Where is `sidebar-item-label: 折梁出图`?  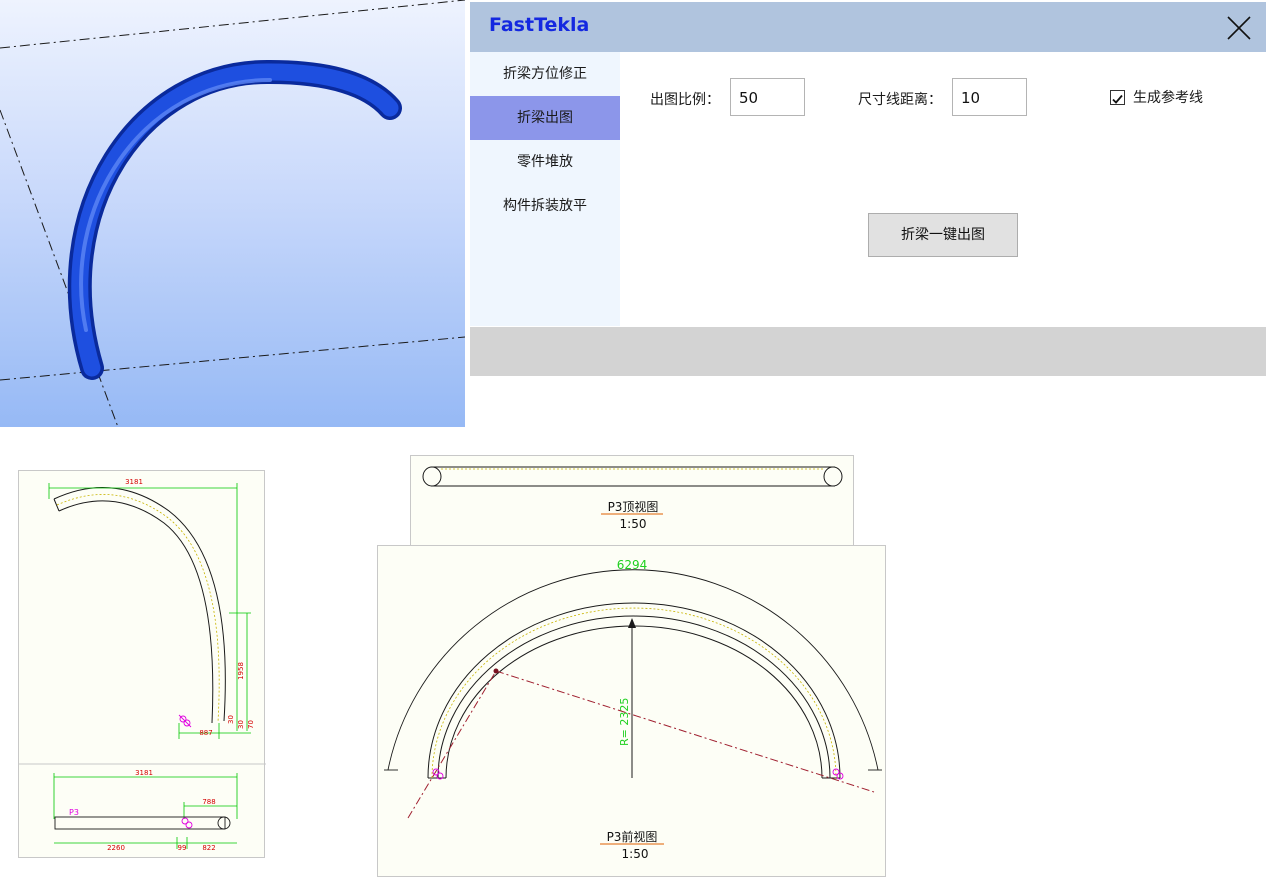
sidebar-item-label: 折梁出图 is located at coordinates (545, 118).